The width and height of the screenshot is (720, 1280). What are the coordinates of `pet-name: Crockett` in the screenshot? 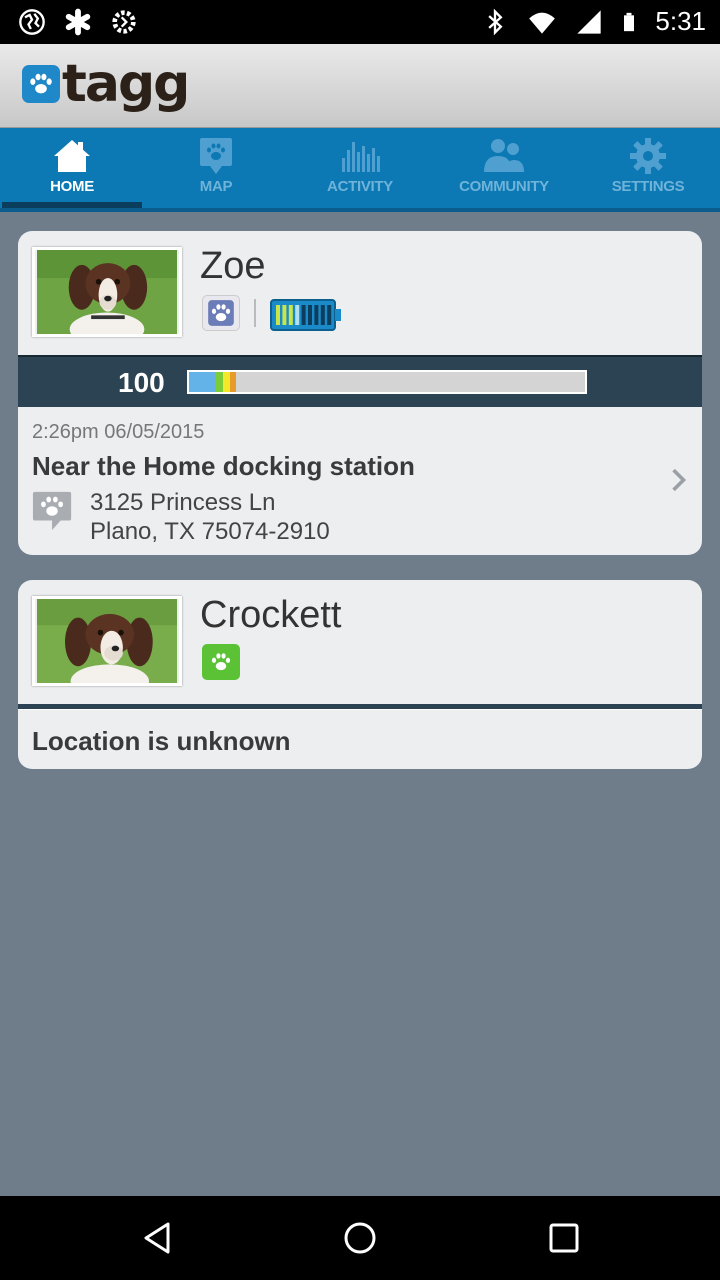 It's located at (271, 615).